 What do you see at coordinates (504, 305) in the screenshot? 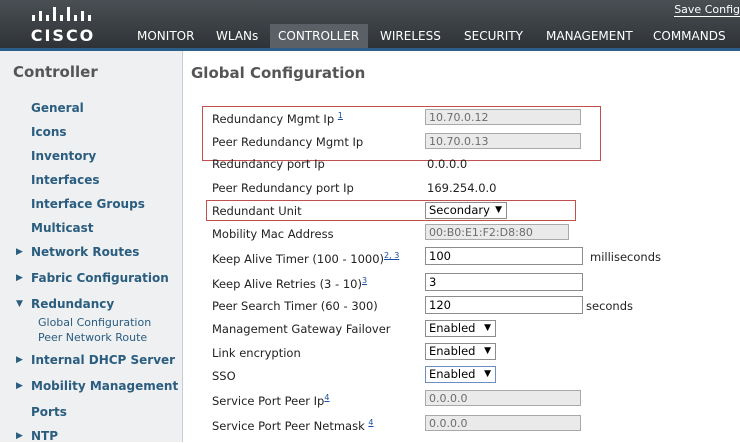
I see `peer-search-timer-input: 120` at bounding box center [504, 305].